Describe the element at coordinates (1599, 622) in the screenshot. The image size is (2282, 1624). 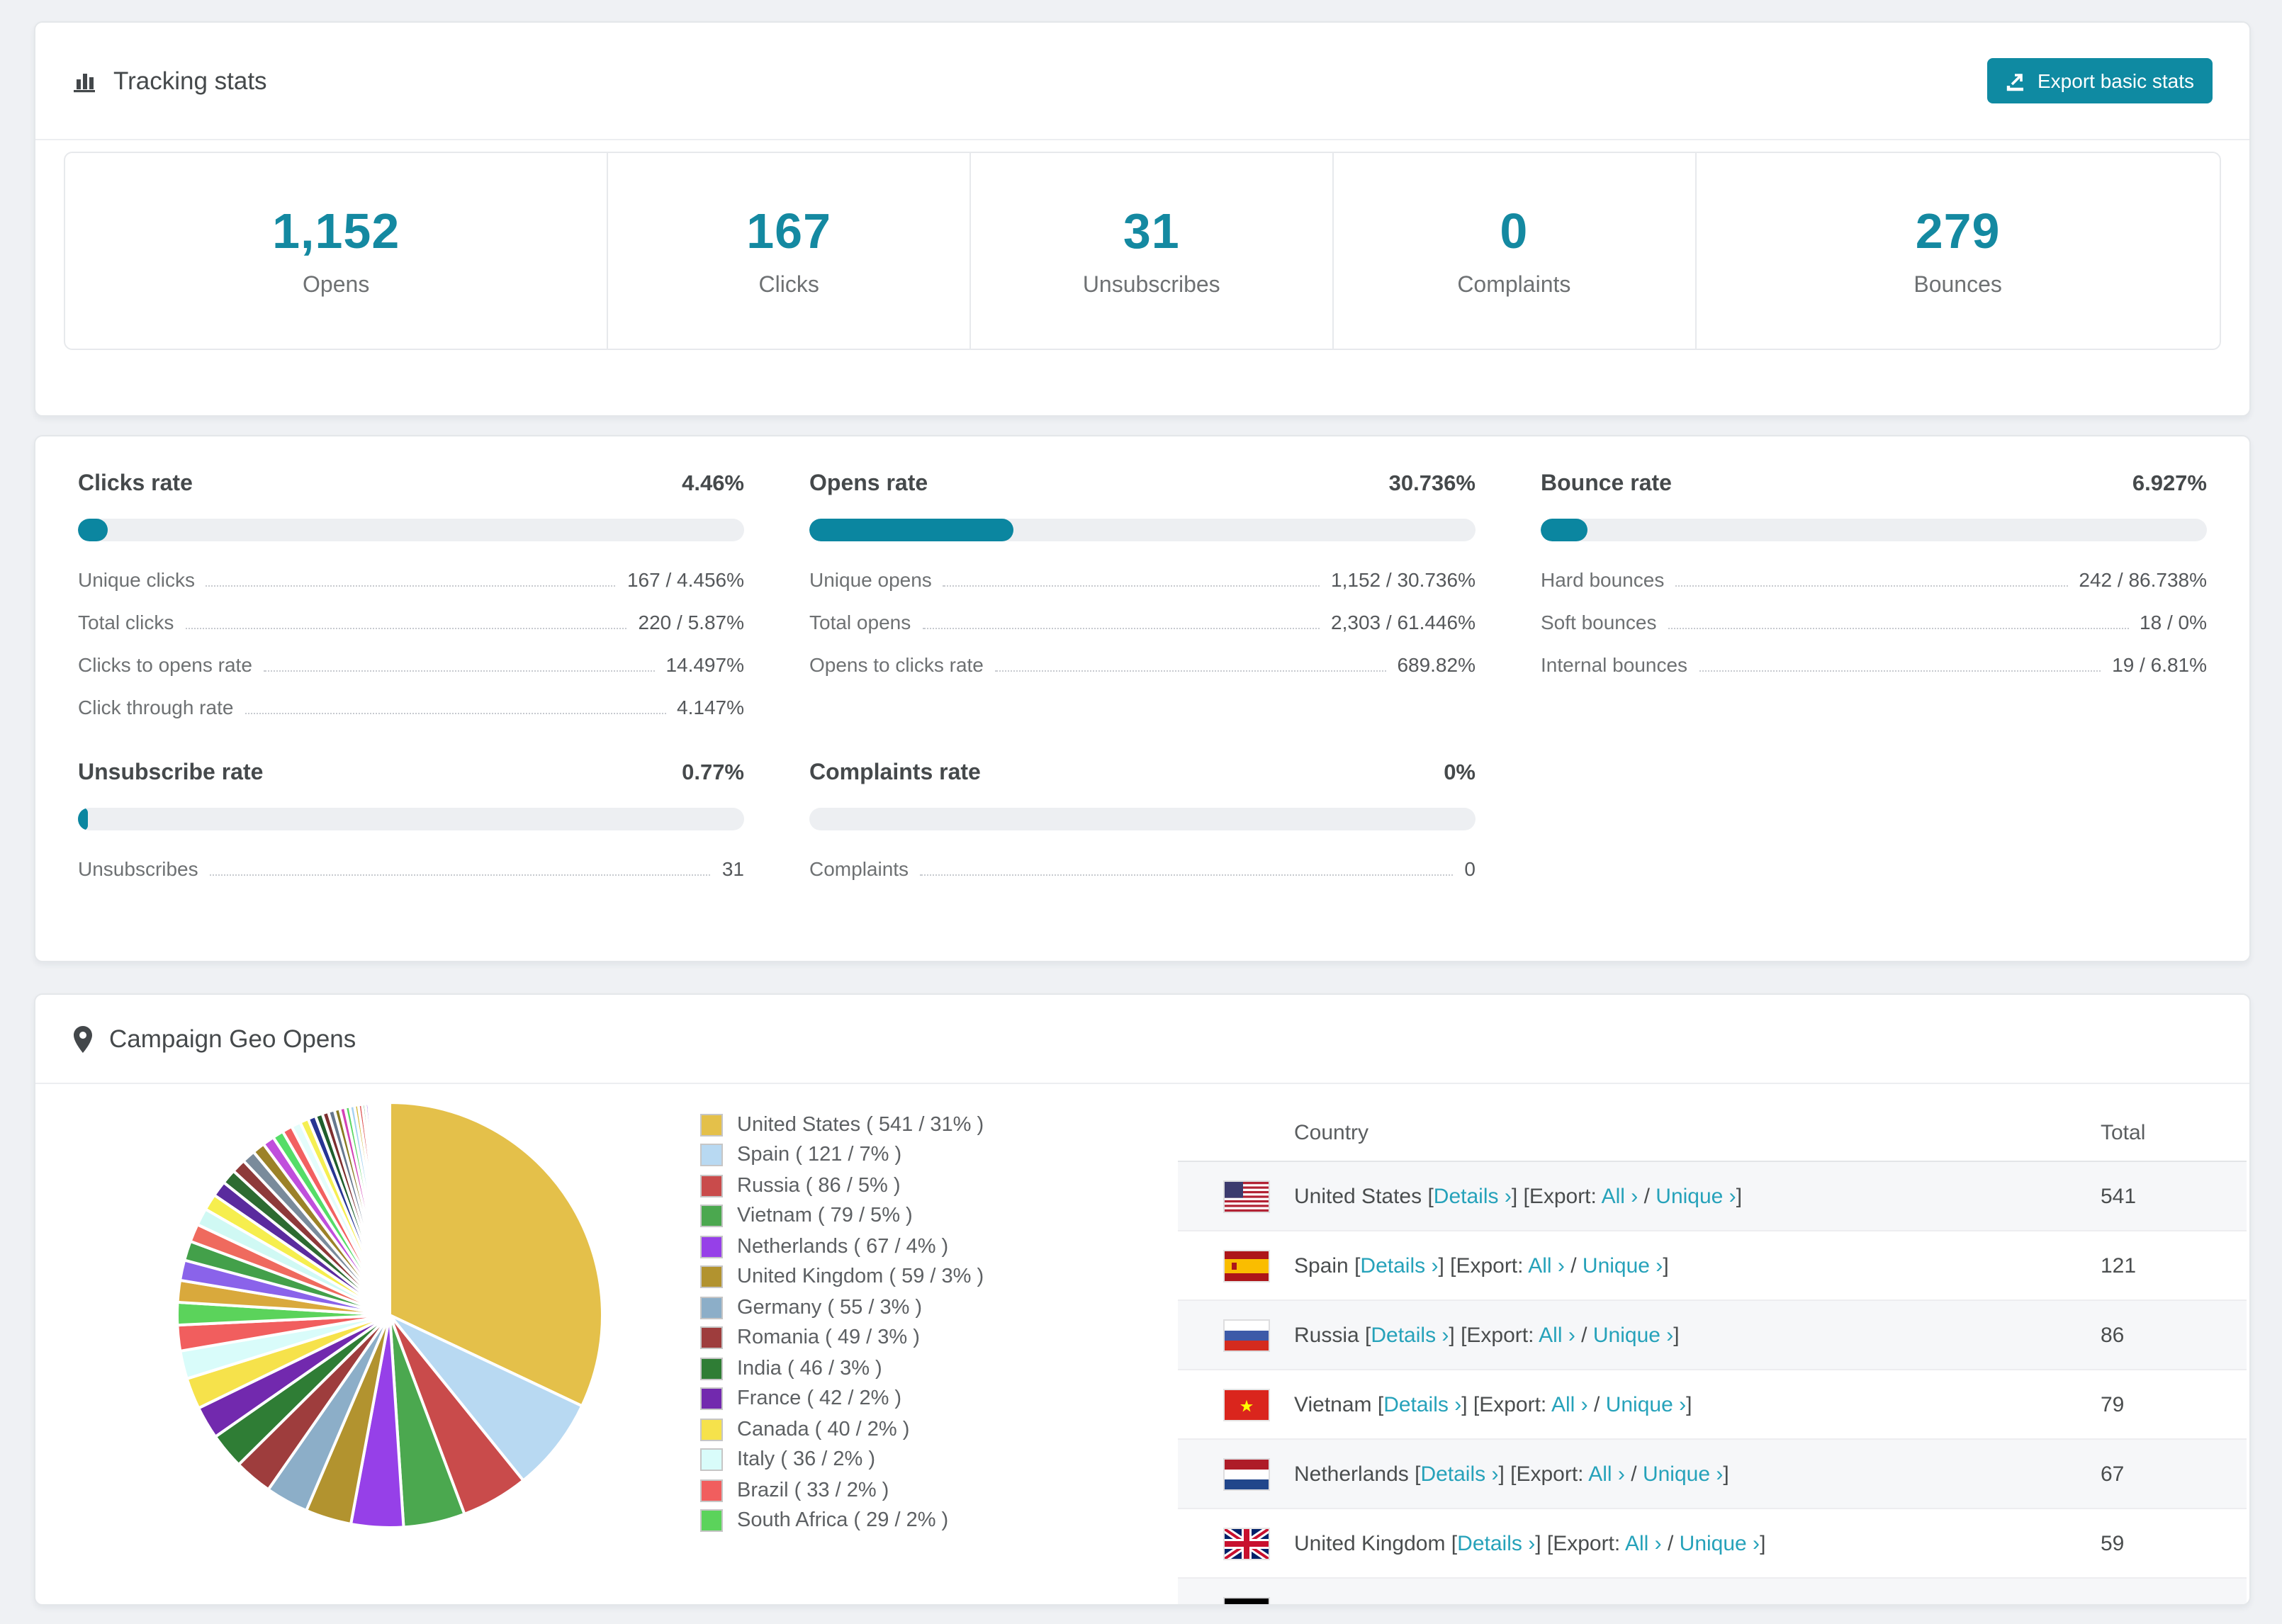
I see `rate-row-label: Soft bounces` at that location.